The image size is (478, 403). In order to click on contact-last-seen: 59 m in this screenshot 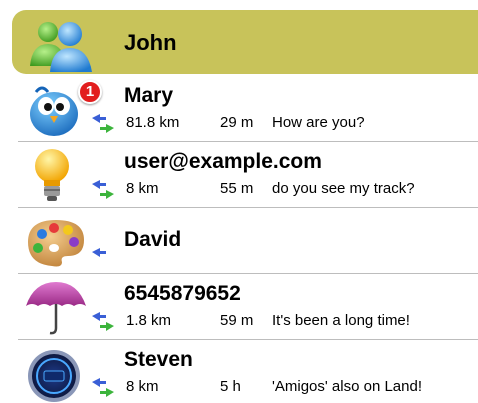, I will do `click(237, 320)`.